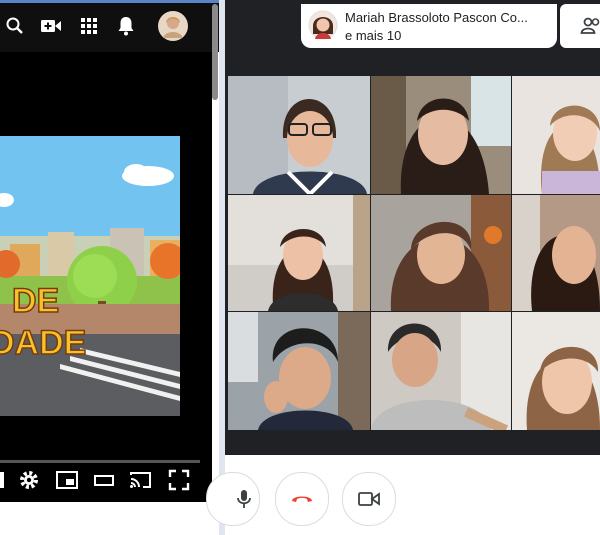  Describe the element at coordinates (403, 495) in the screenshot. I see `meet-control-bar` at that location.